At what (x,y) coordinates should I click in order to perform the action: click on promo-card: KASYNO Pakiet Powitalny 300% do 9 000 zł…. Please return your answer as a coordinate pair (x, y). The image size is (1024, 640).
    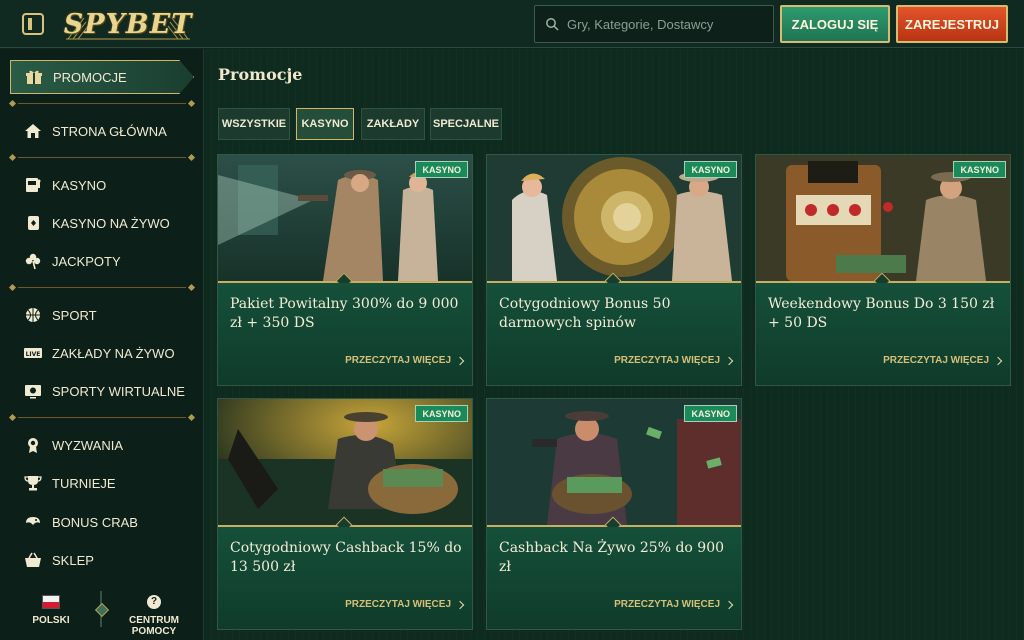
    Looking at the image, I should click on (345, 270).